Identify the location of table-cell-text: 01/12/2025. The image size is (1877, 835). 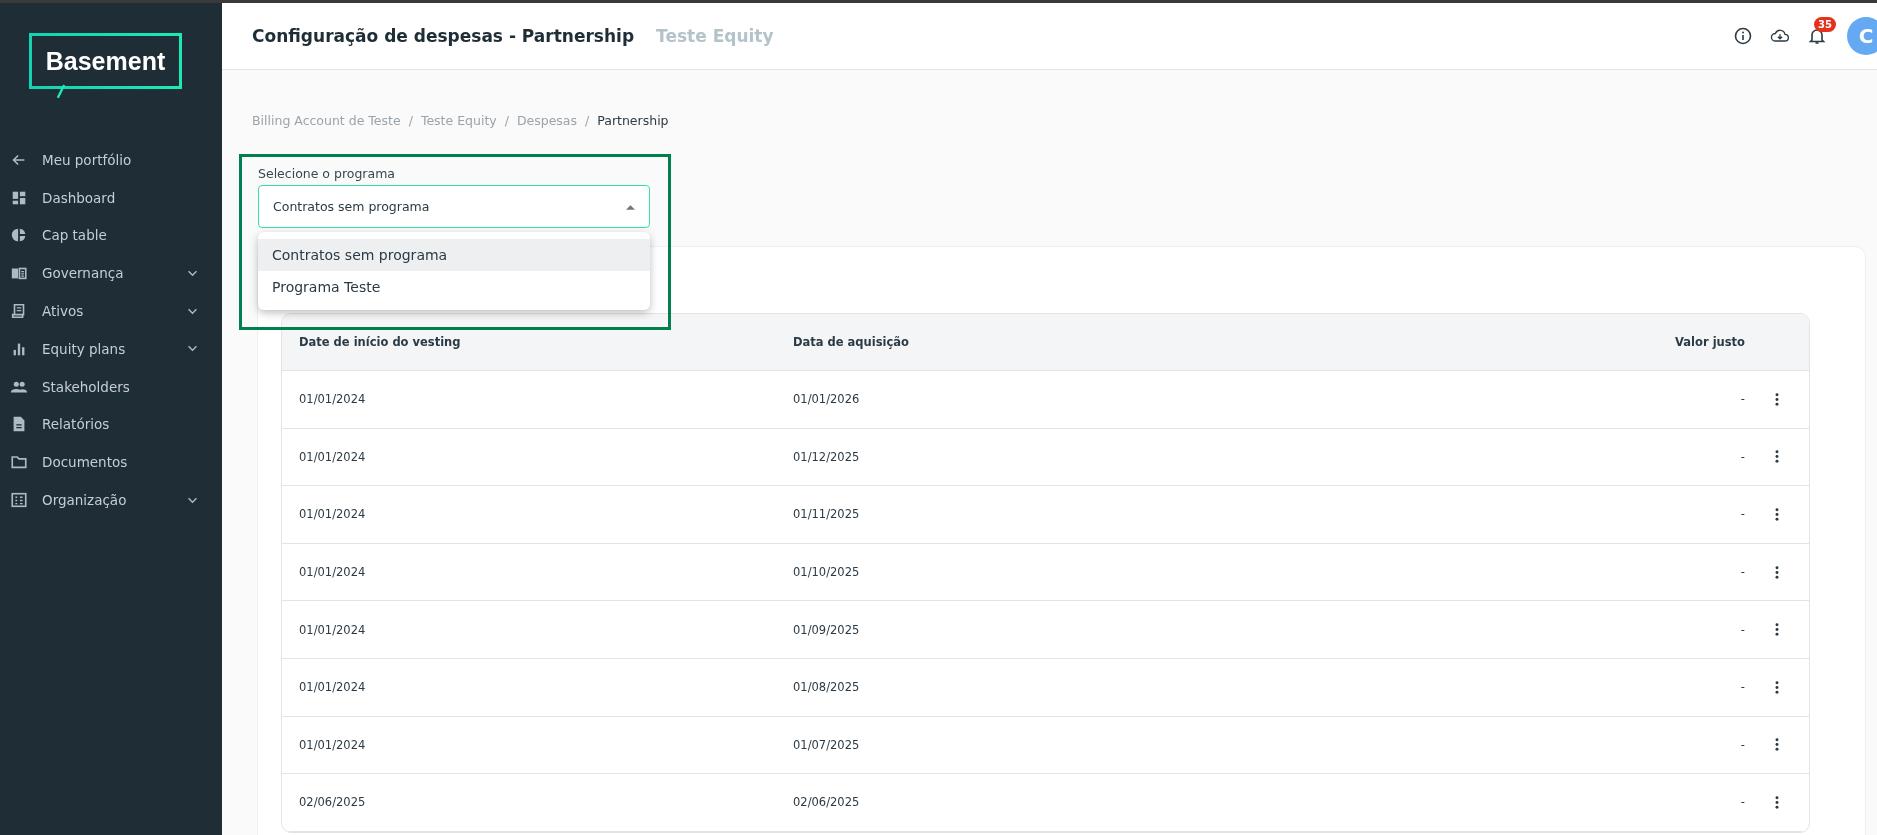
(827, 456).